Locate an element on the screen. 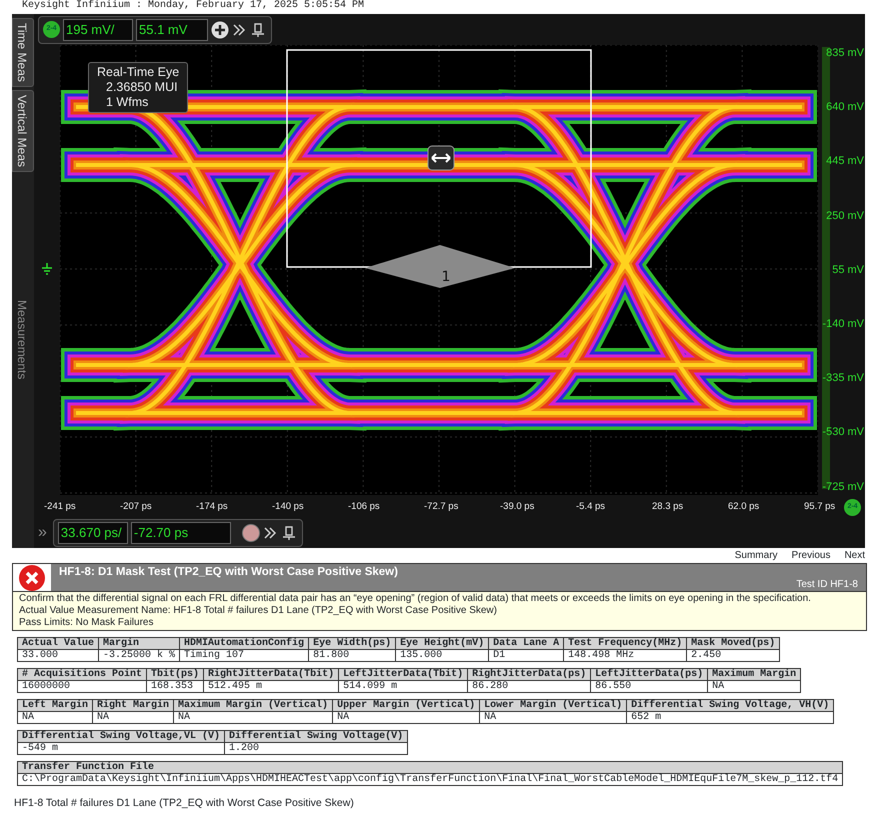  table-cell: -3.25000 k % is located at coordinates (139, 656).